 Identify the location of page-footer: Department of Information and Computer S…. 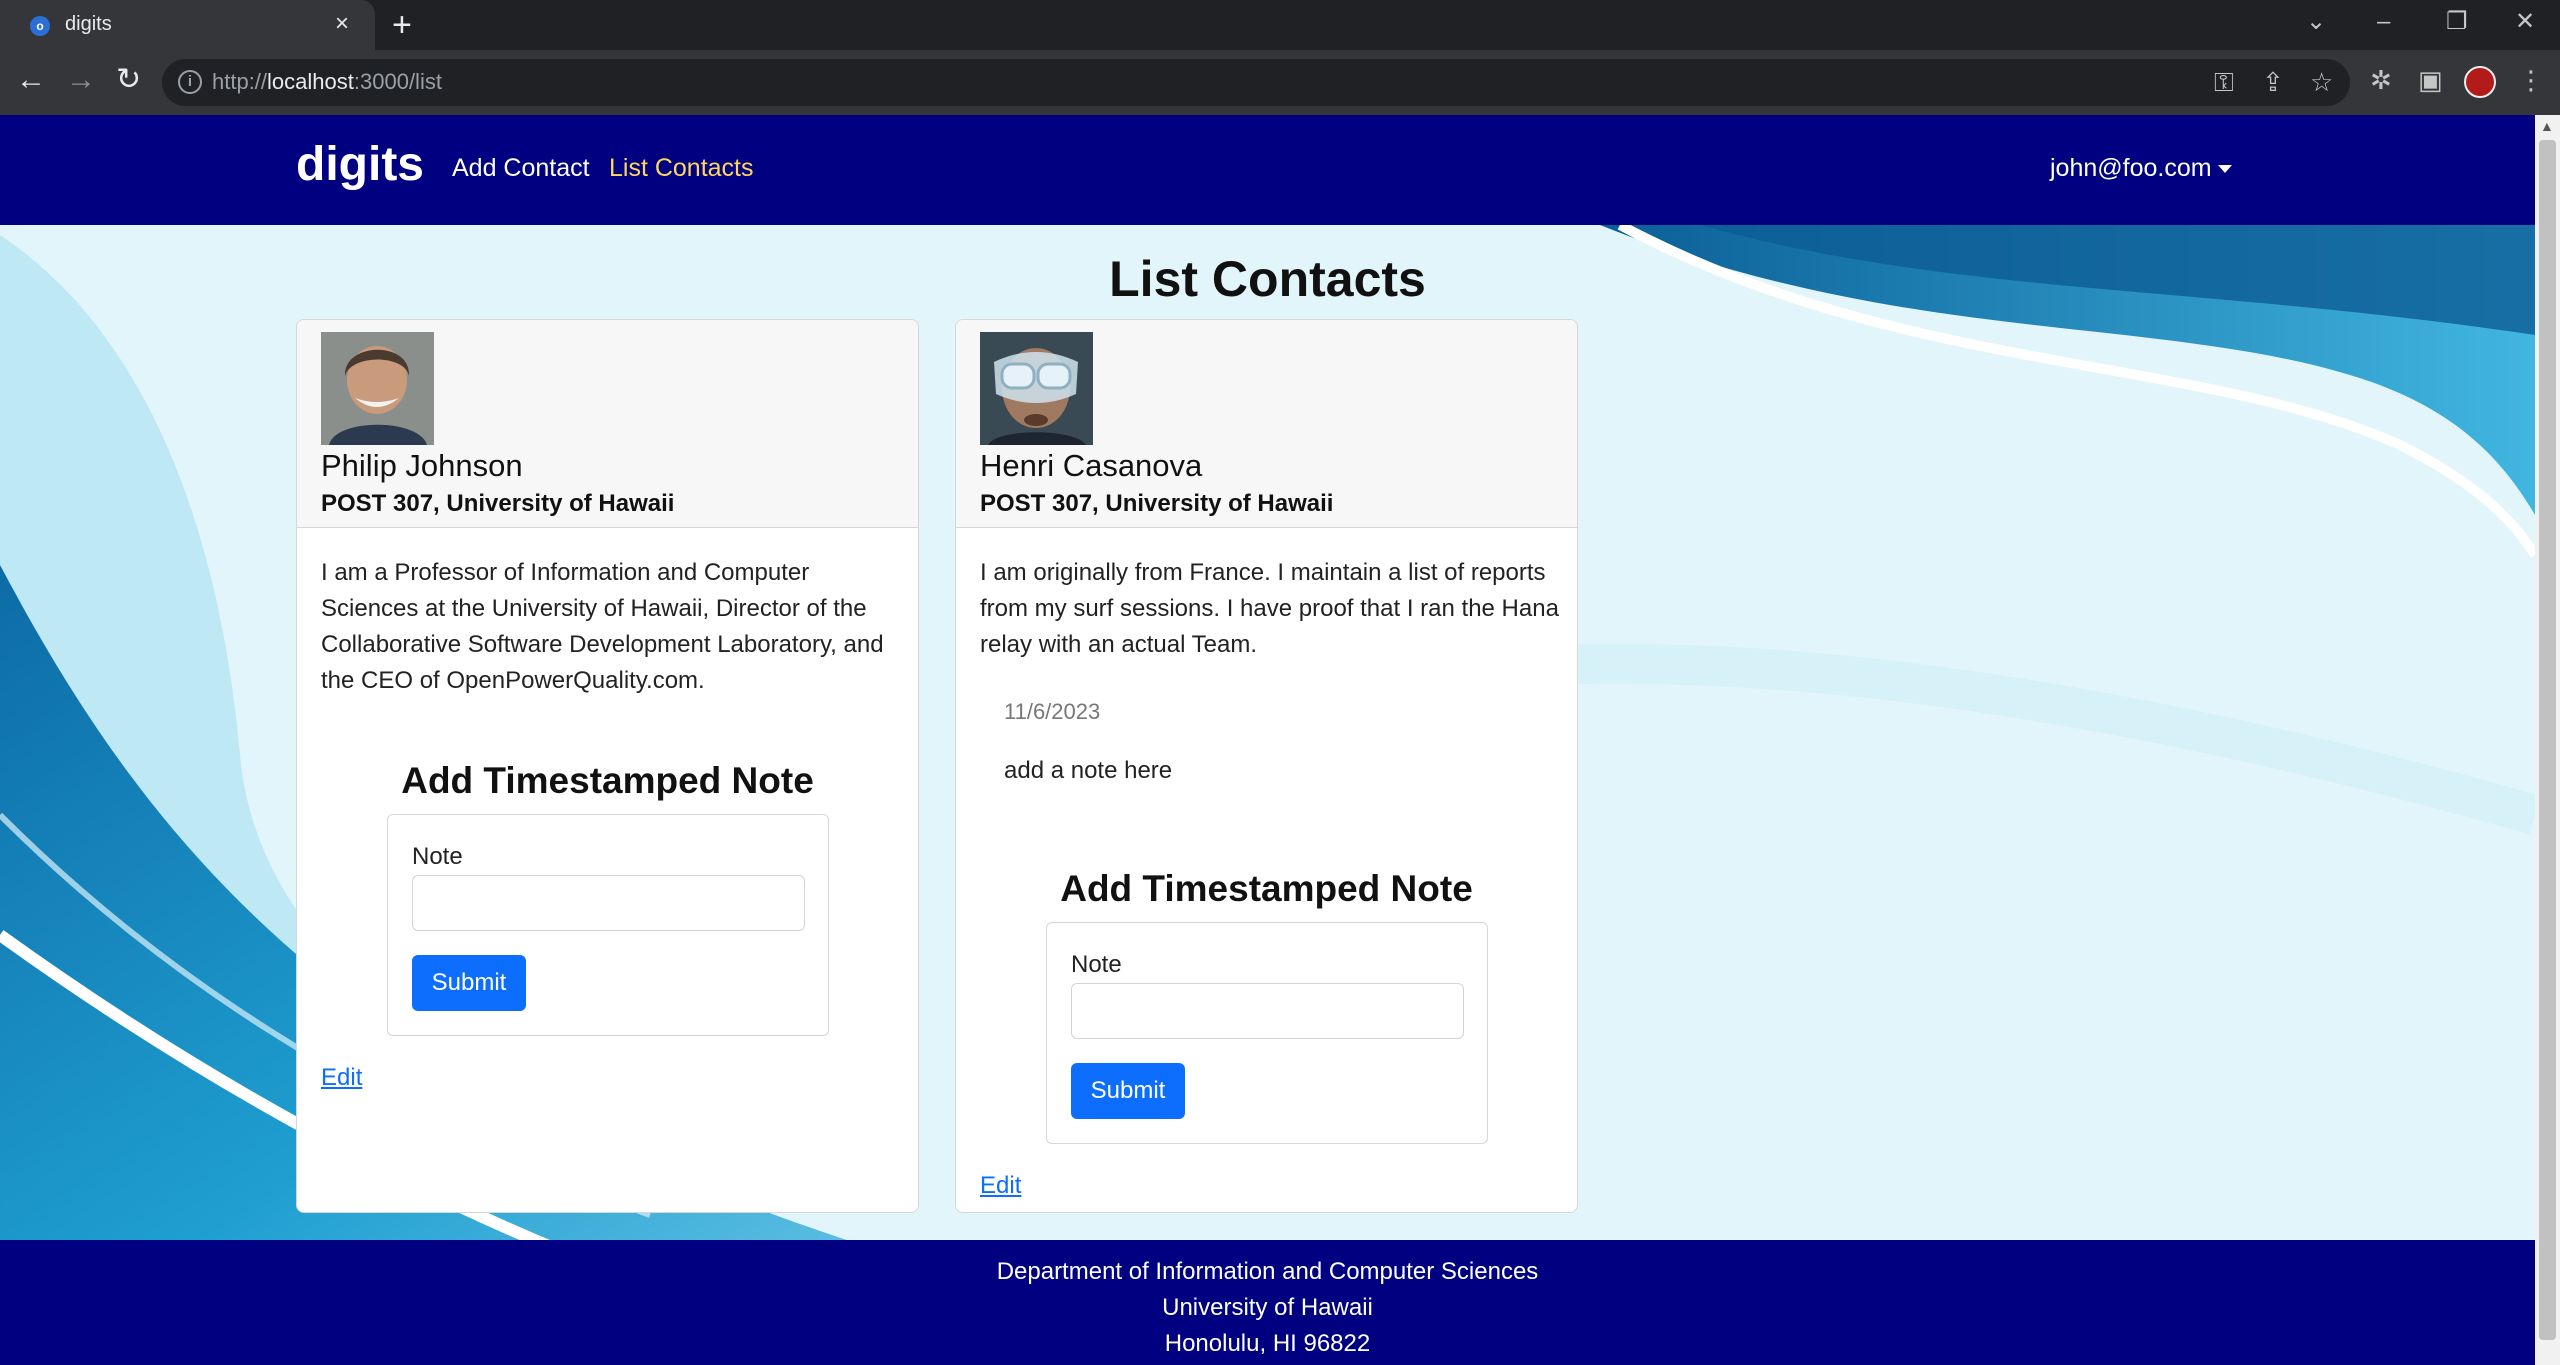
(1267, 1302).